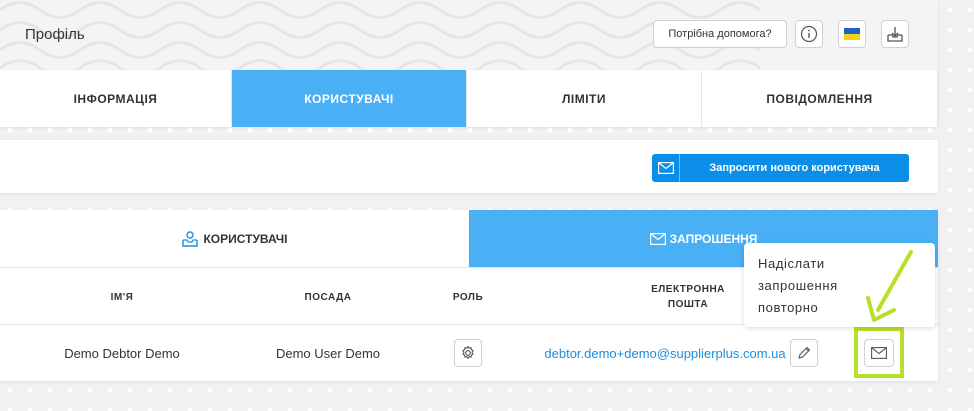 Image resolution: width=974 pixels, height=411 pixels. I want to click on subtab-users: КОРИСТУВАЧІ, so click(234, 238).